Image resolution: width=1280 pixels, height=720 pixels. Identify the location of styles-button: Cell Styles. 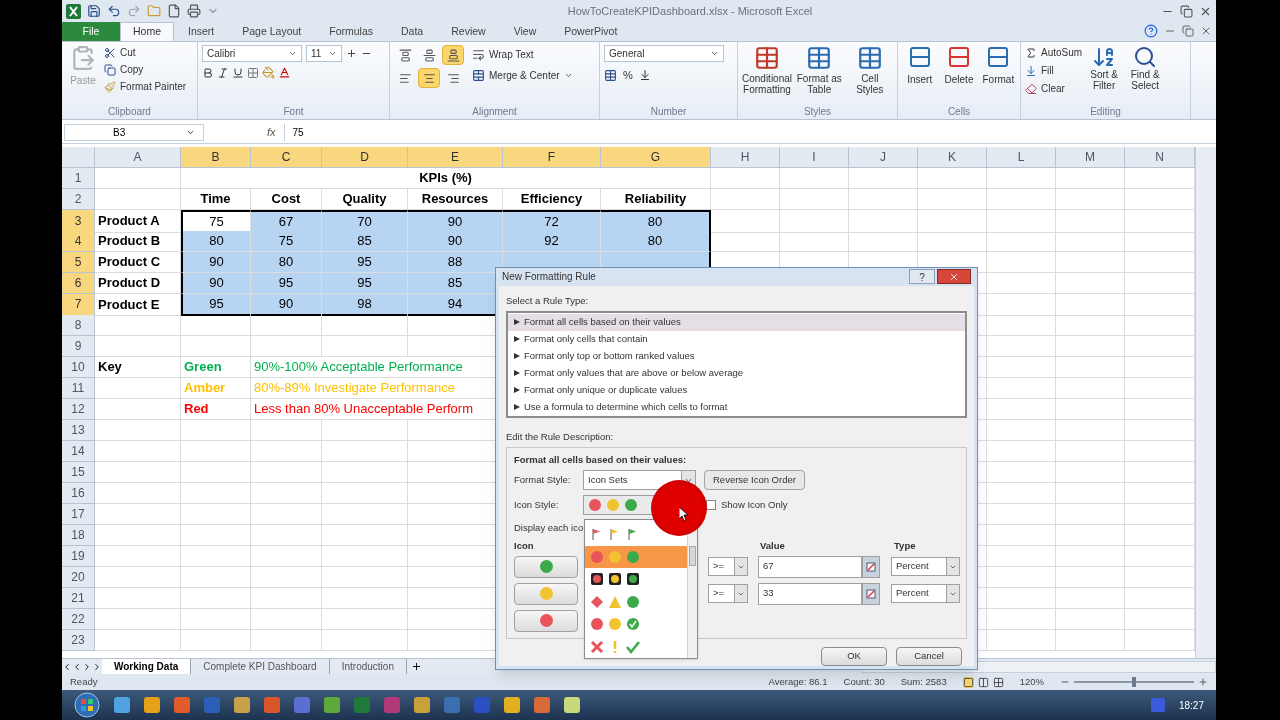
(869, 70).